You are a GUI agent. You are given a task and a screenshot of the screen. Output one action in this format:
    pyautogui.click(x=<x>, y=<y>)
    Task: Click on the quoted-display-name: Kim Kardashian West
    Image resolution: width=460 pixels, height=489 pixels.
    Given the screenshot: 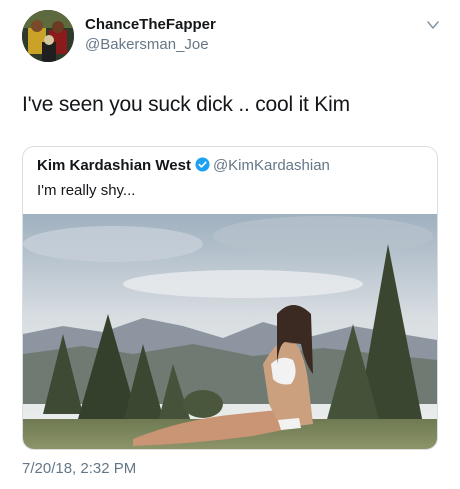 What is the action you would take?
    pyautogui.click(x=114, y=165)
    